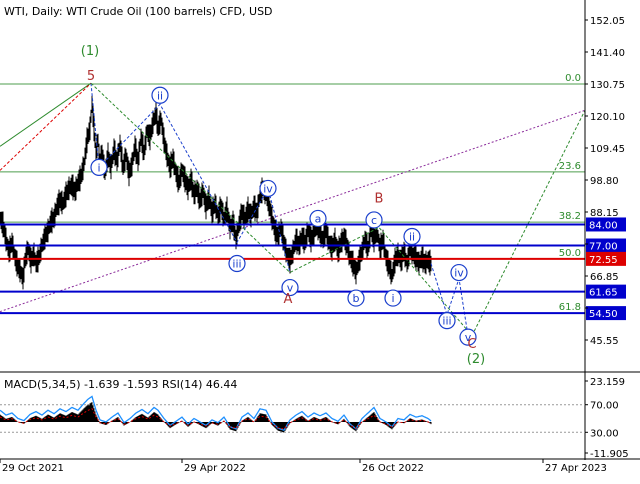  Describe the element at coordinates (393, 468) in the screenshot. I see `time-tick-label: 26 Oct 2022` at that location.